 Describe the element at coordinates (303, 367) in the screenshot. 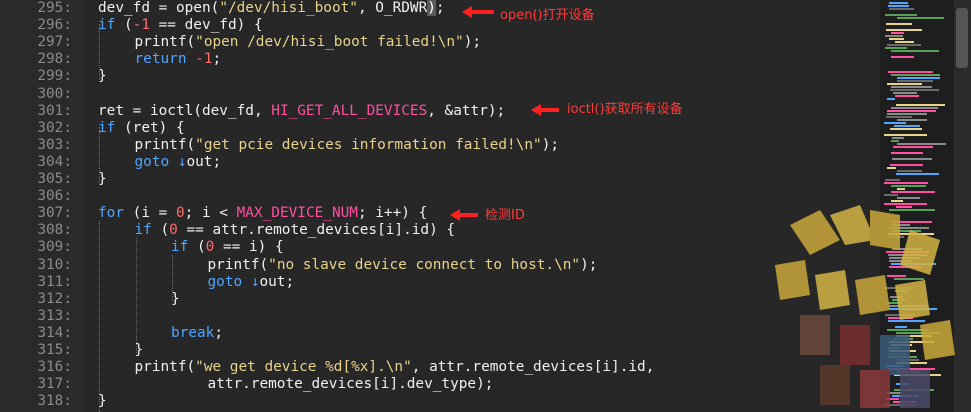

I see `code-token: "we get device %d[%x].\n"` at that location.